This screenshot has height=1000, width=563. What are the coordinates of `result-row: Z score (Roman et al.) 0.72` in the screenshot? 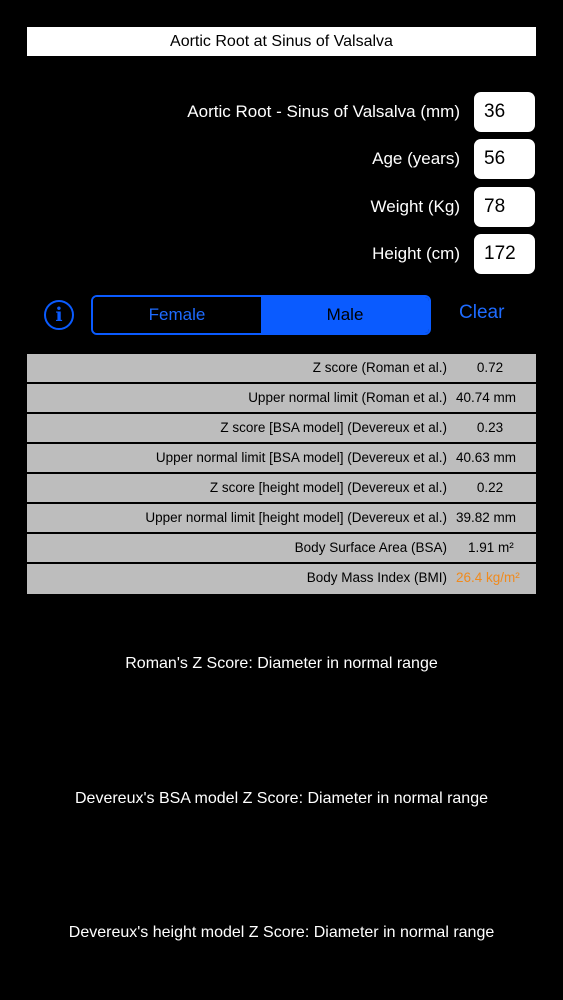 It's located at (281, 369).